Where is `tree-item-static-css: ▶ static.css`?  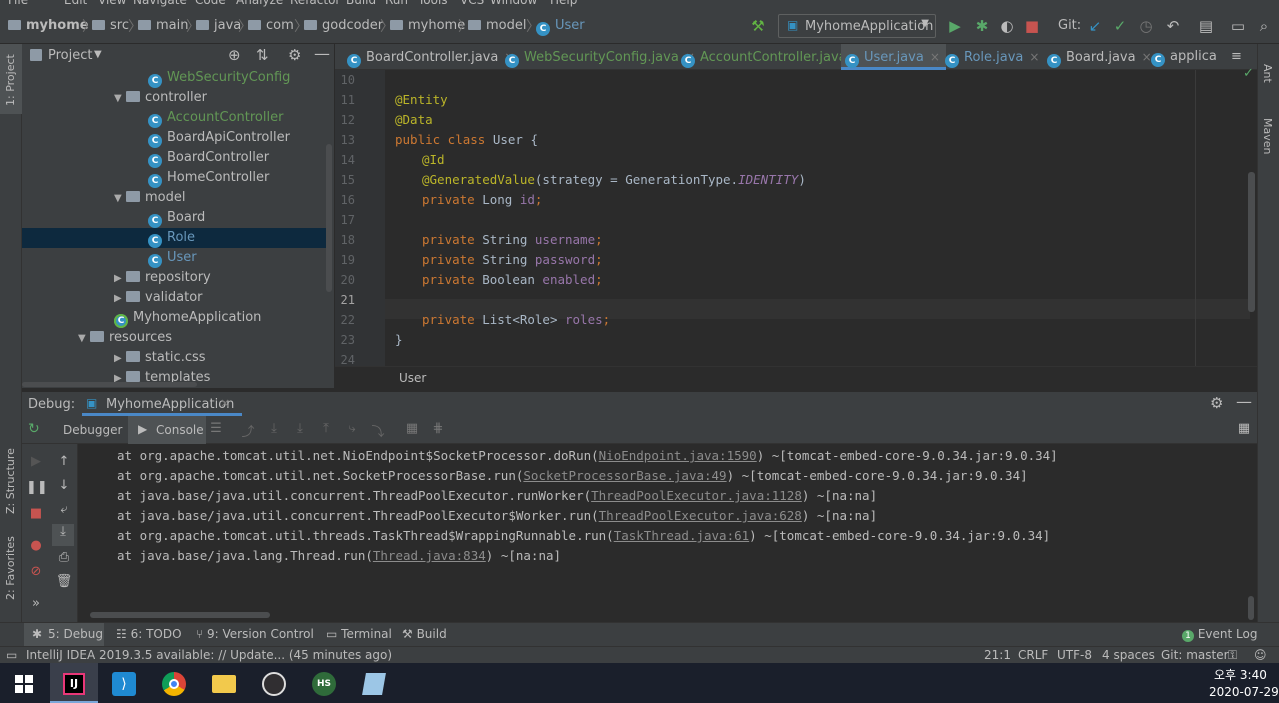
tree-item-static-css: ▶ static.css is located at coordinates (175, 358).